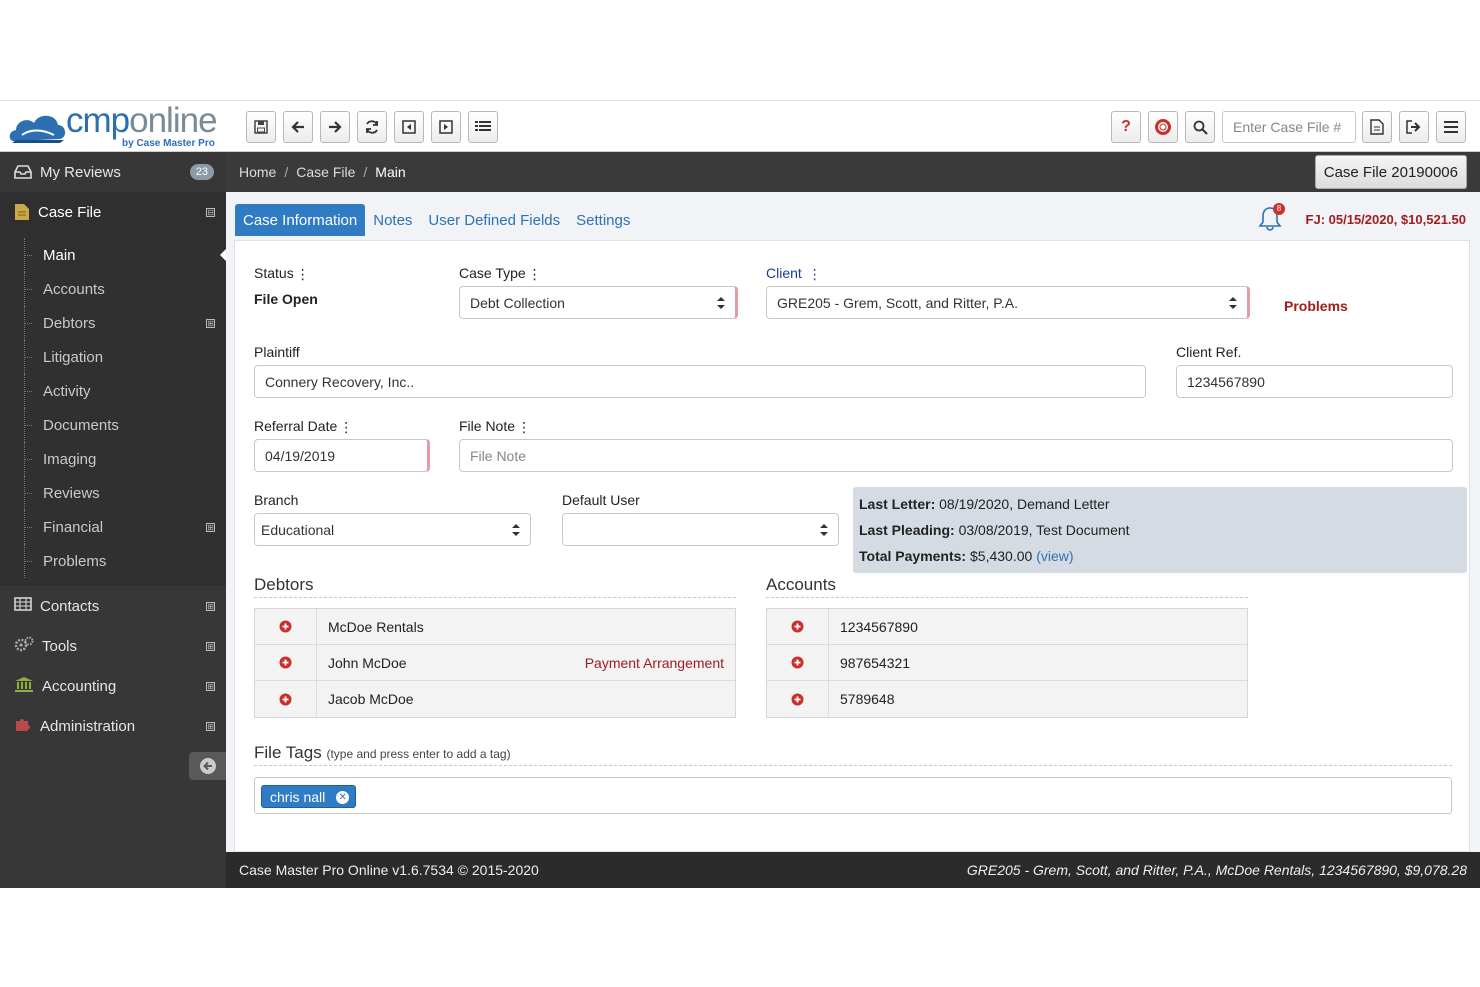 The image size is (1480, 987). I want to click on client-select: GRE205 - Grem, Scott, and Ritter, P.A., so click(1008, 302).